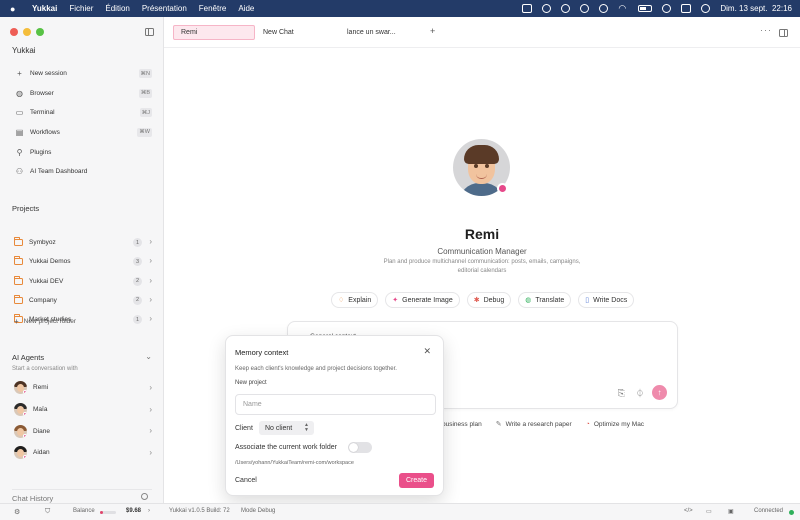 Image resolution: width=800 pixels, height=520 pixels. Describe the element at coordinates (545, 300) in the screenshot. I see `translate-button: ◍ Translate` at that location.